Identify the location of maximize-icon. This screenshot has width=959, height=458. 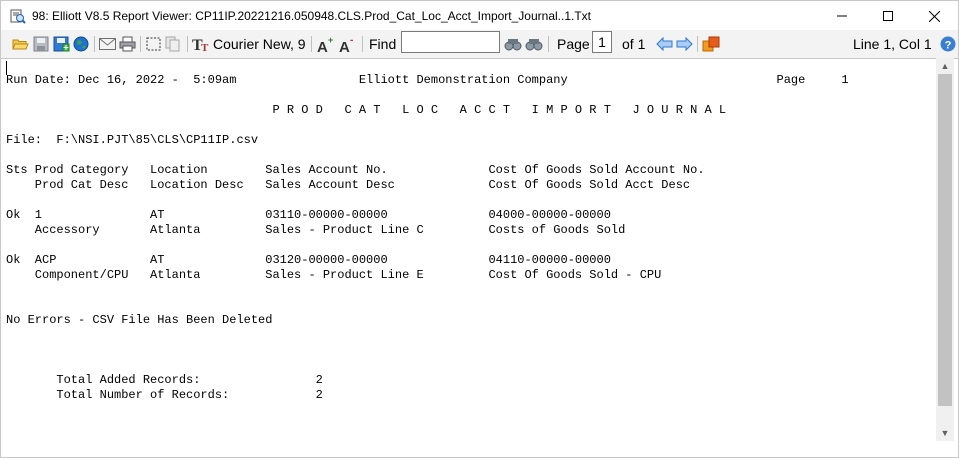
(888, 16).